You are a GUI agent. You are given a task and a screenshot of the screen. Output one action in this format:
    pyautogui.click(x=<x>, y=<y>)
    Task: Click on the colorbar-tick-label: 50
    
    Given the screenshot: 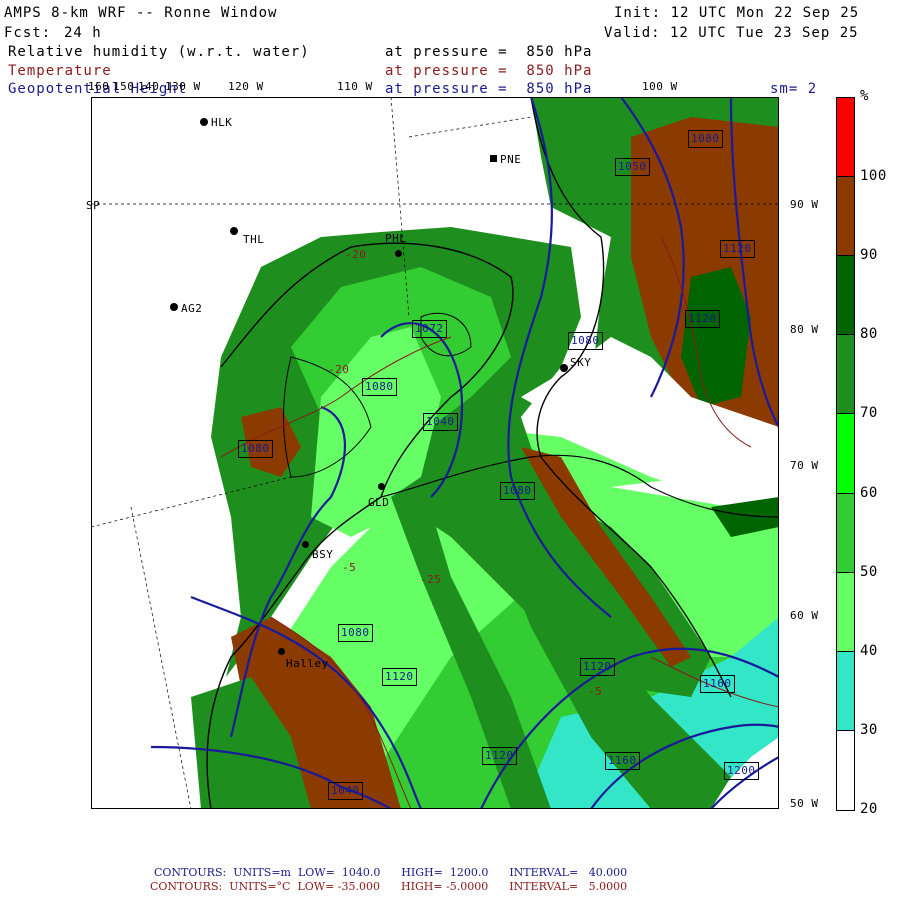 What is the action you would take?
    pyautogui.click(x=869, y=571)
    